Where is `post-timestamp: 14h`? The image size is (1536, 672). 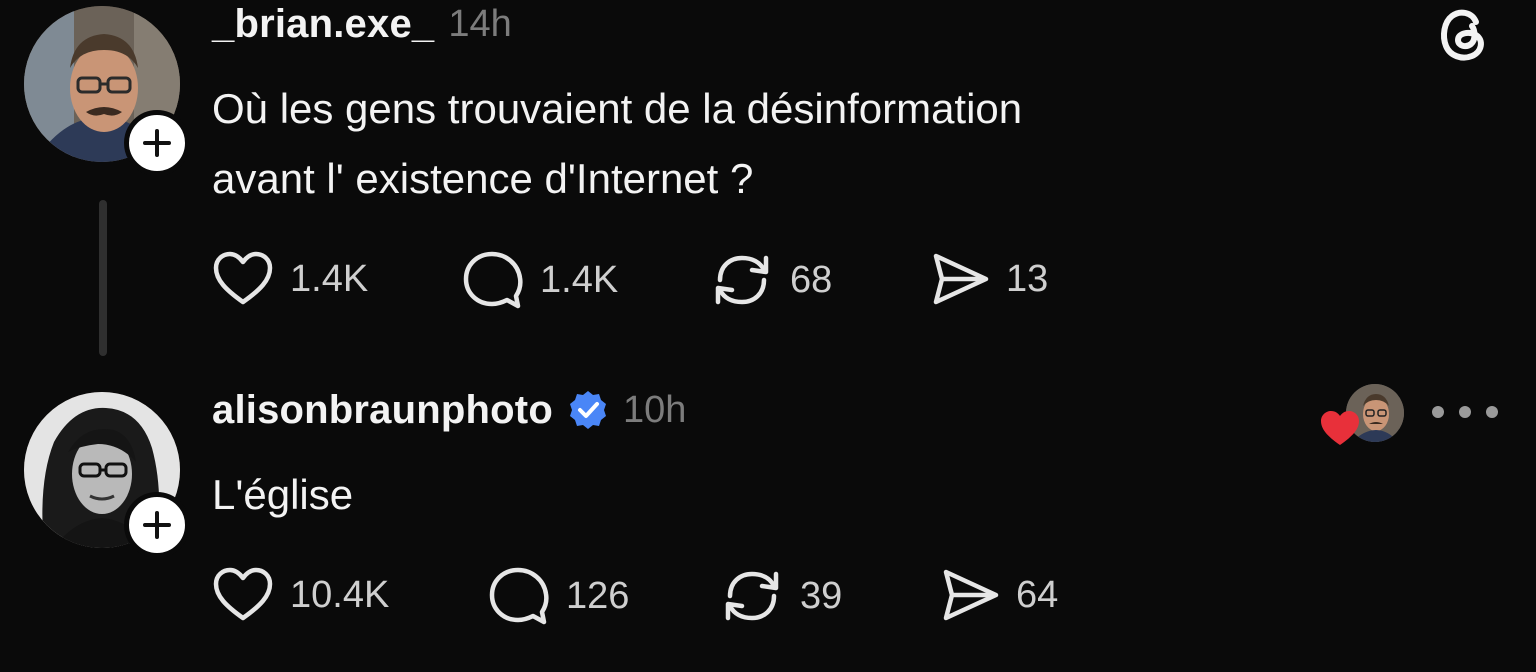
post-timestamp: 14h is located at coordinates (480, 23).